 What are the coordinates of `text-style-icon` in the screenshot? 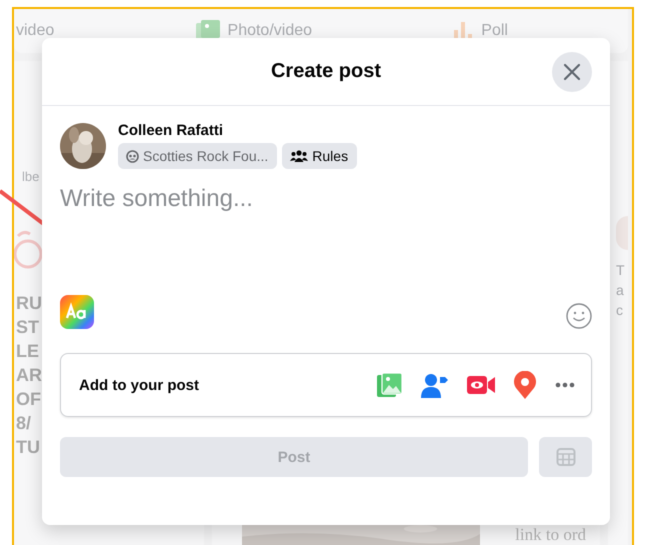 It's located at (77, 312).